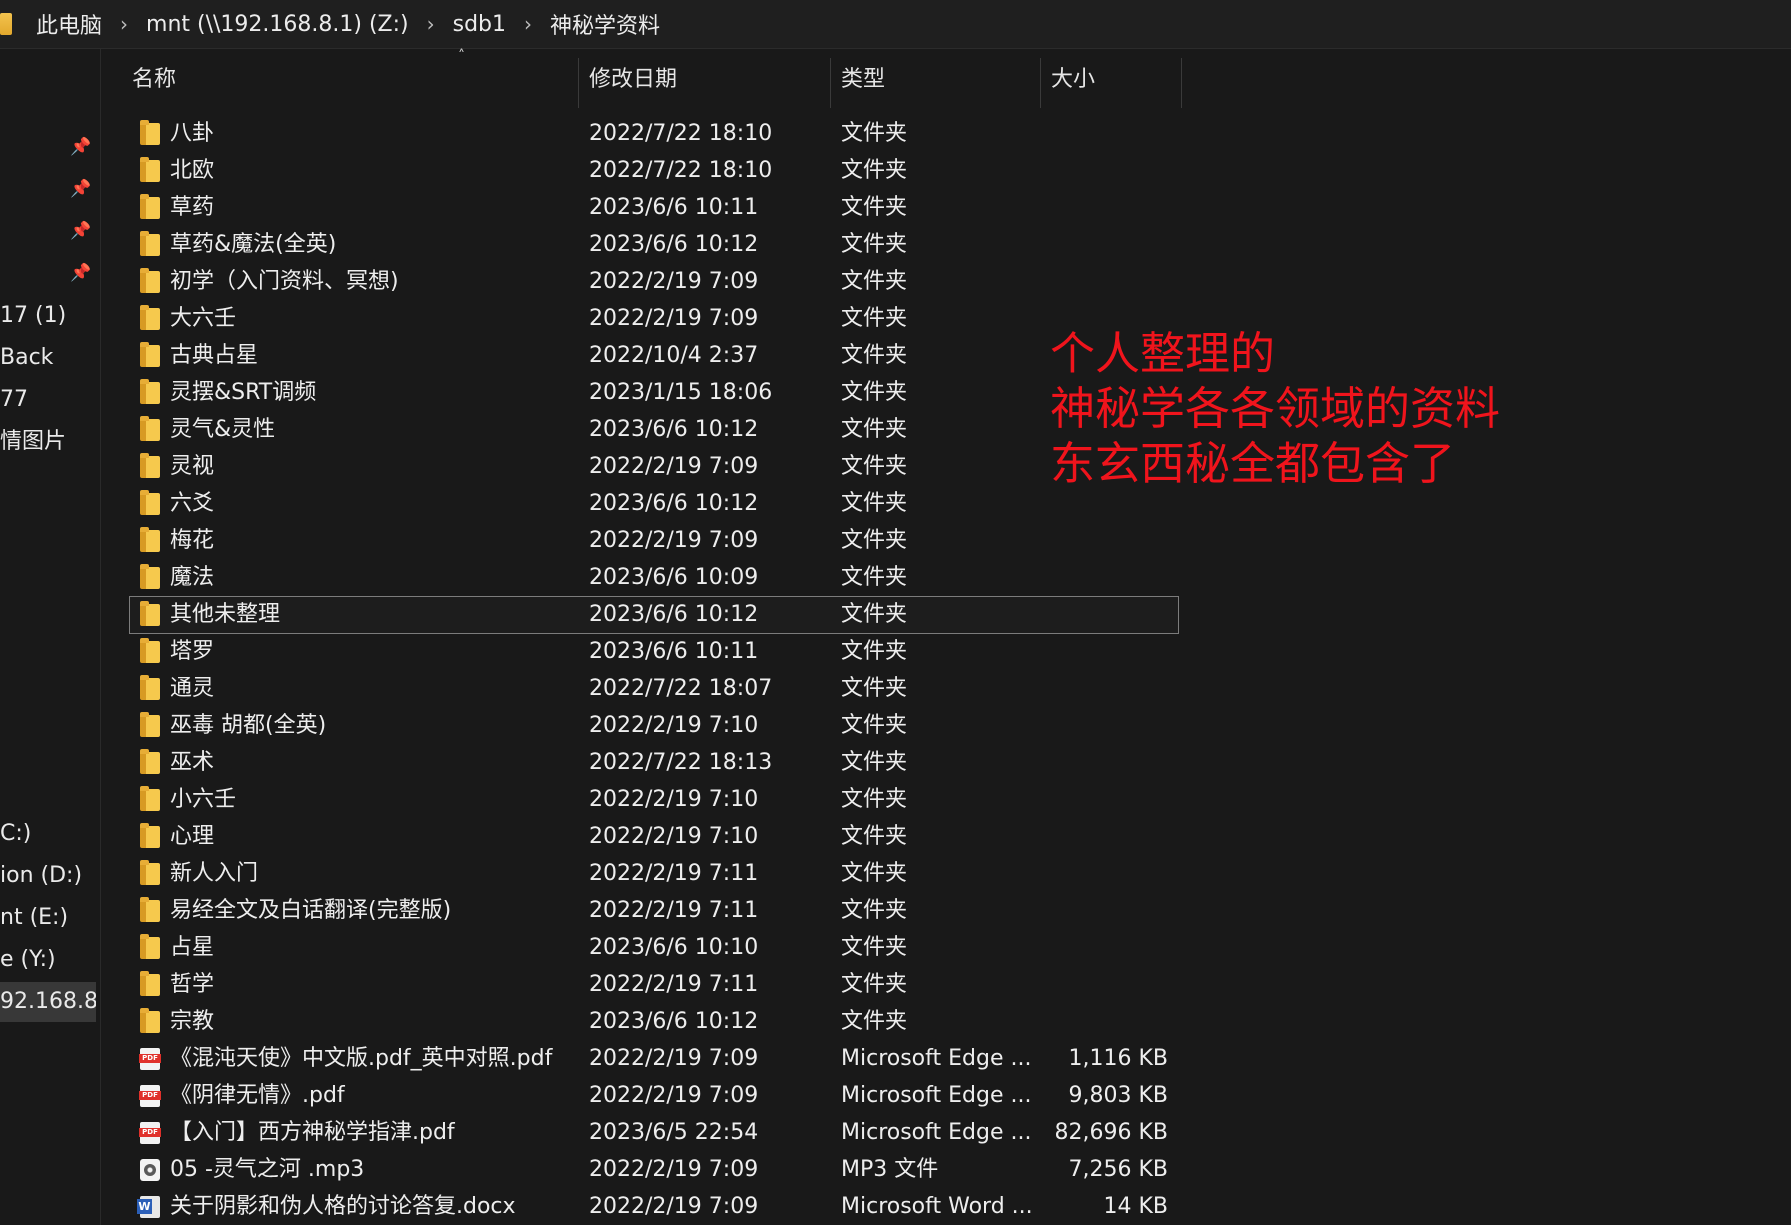 The image size is (1791, 1225). Describe the element at coordinates (654, 837) in the screenshot. I see `file-row: 心理 2022/2/19 7:10 文件夹` at that location.